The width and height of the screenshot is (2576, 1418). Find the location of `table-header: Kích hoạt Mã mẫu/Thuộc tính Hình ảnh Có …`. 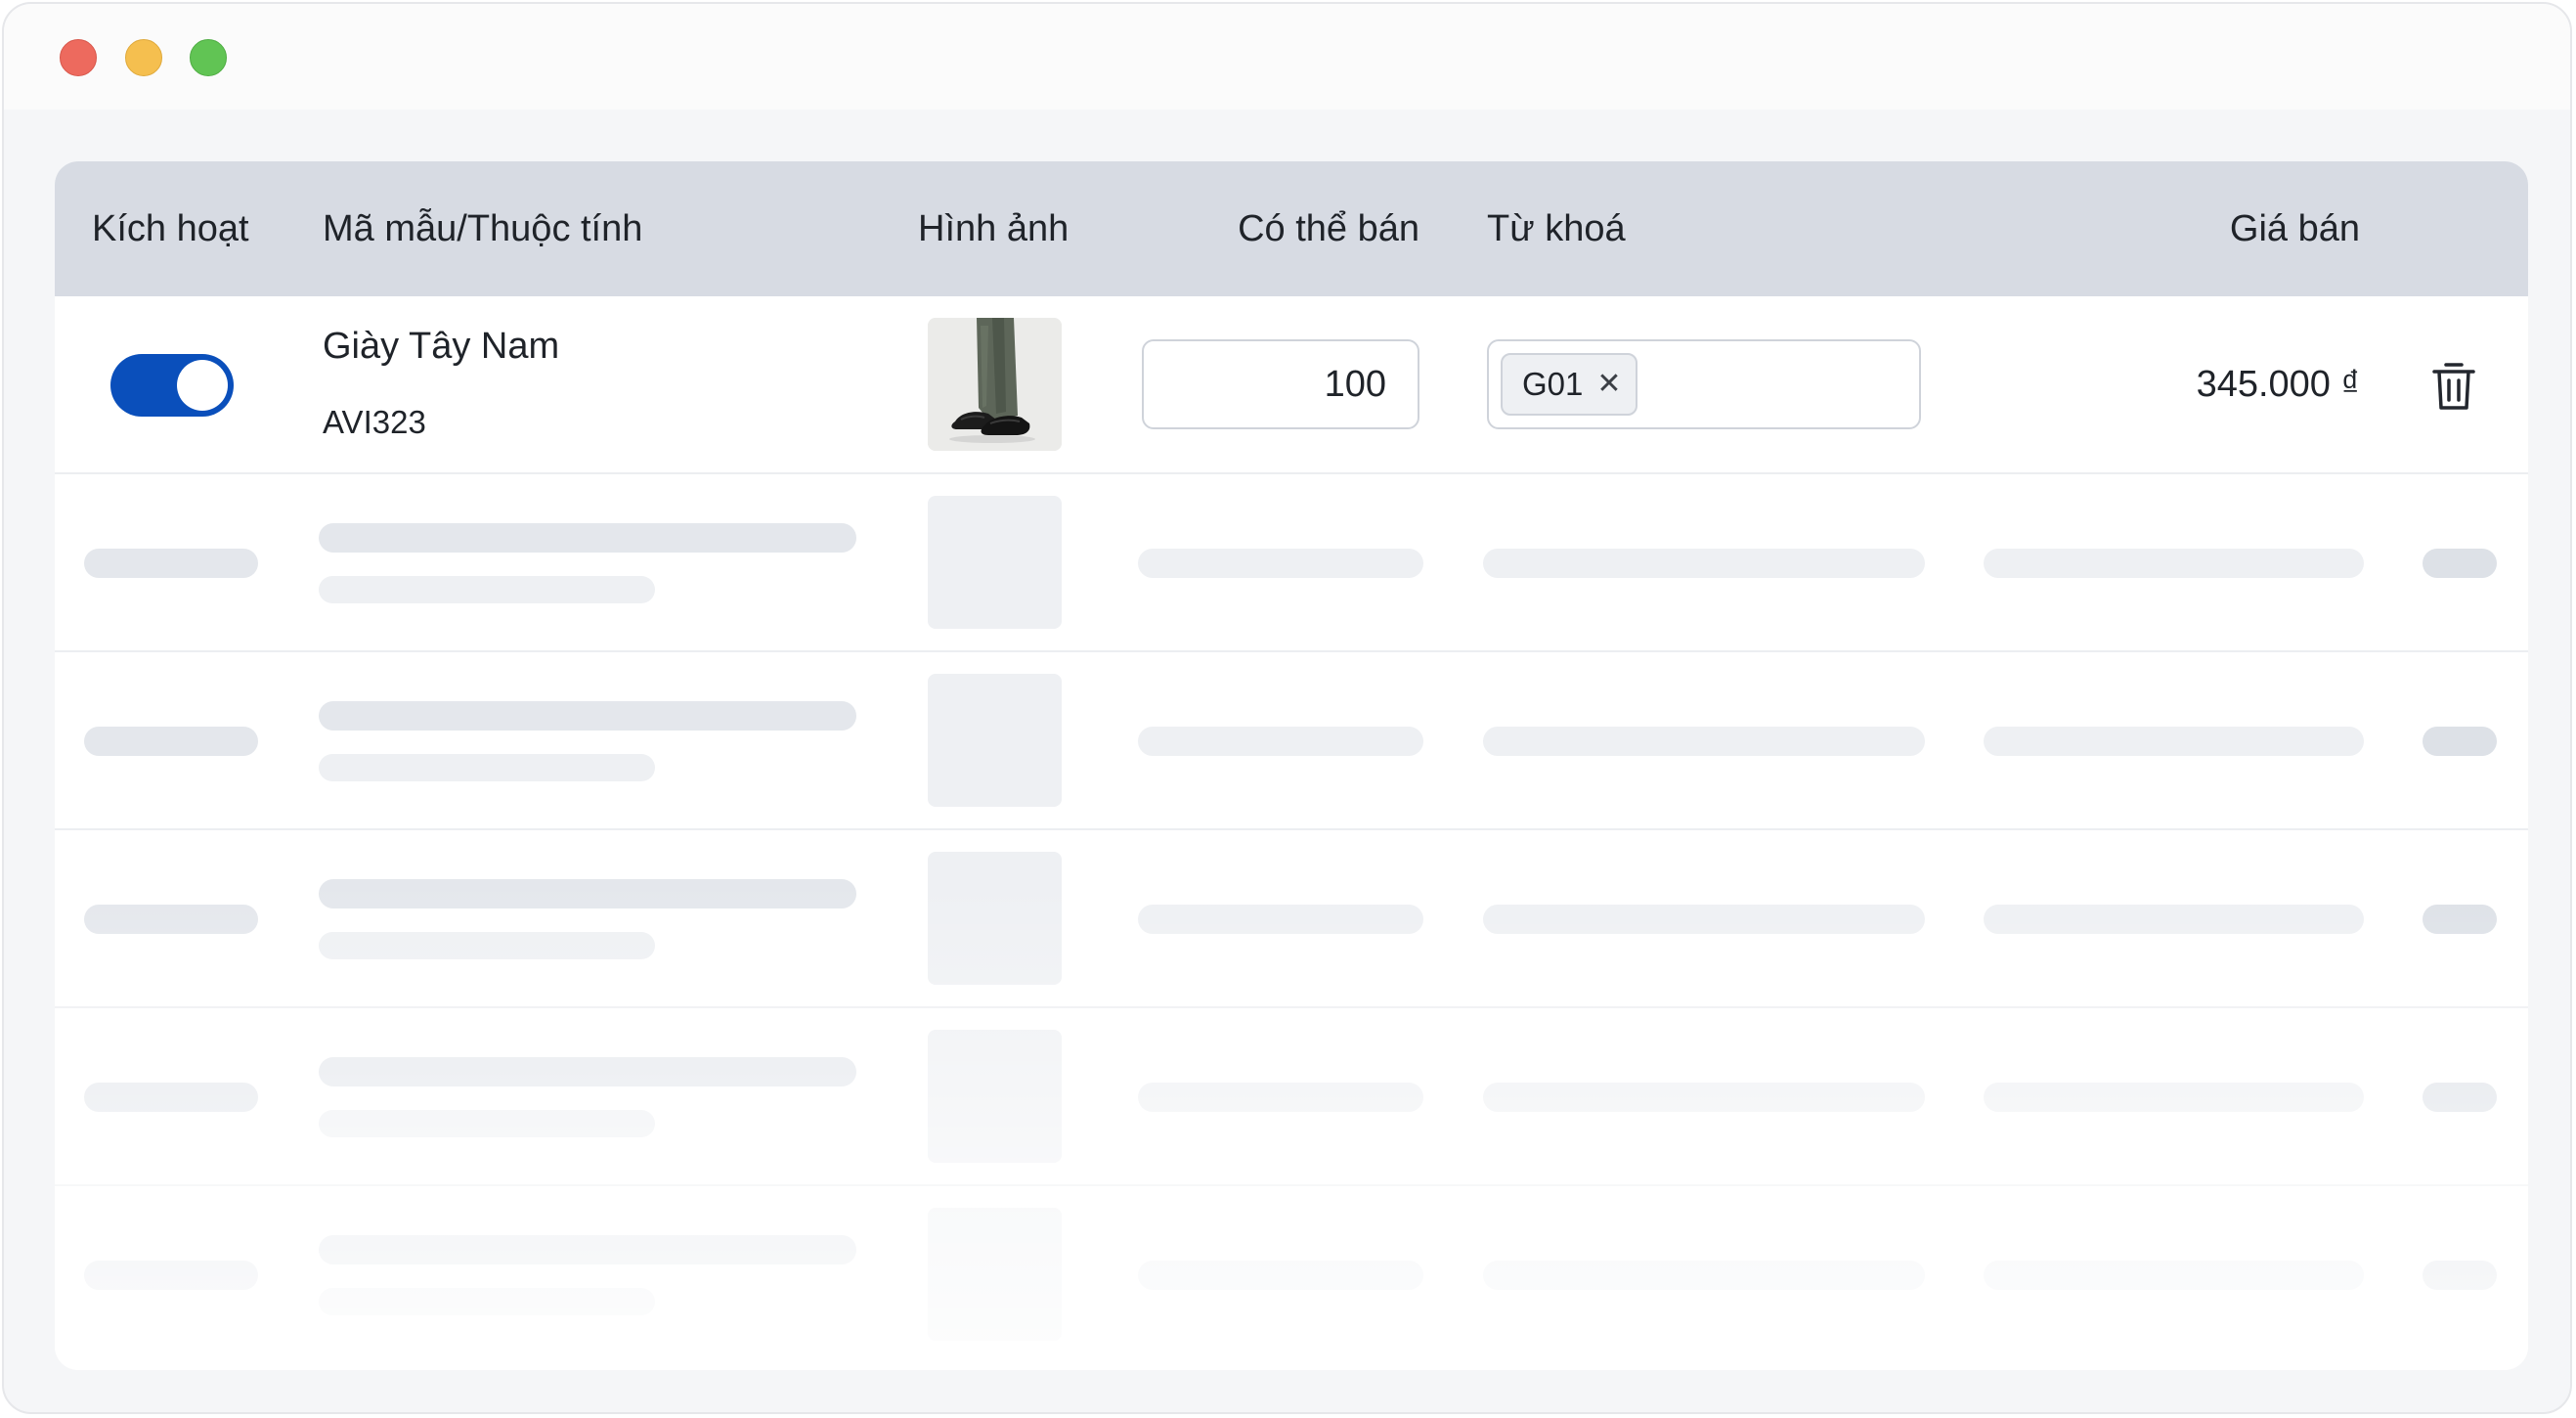

table-header: Kích hoạt Mã mẫu/Thuộc tính Hình ảnh Có … is located at coordinates (1291, 228).